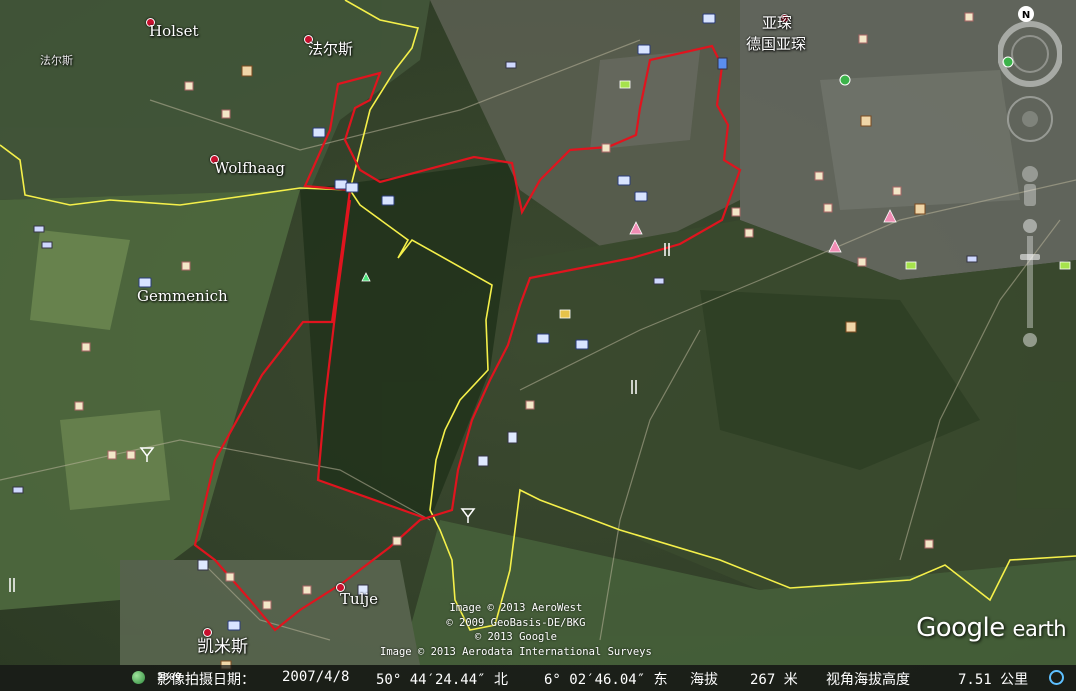 The image size is (1076, 691). Describe the element at coordinates (206, 680) in the screenshot. I see `status-date-label: 影像拍摄日期：` at that location.